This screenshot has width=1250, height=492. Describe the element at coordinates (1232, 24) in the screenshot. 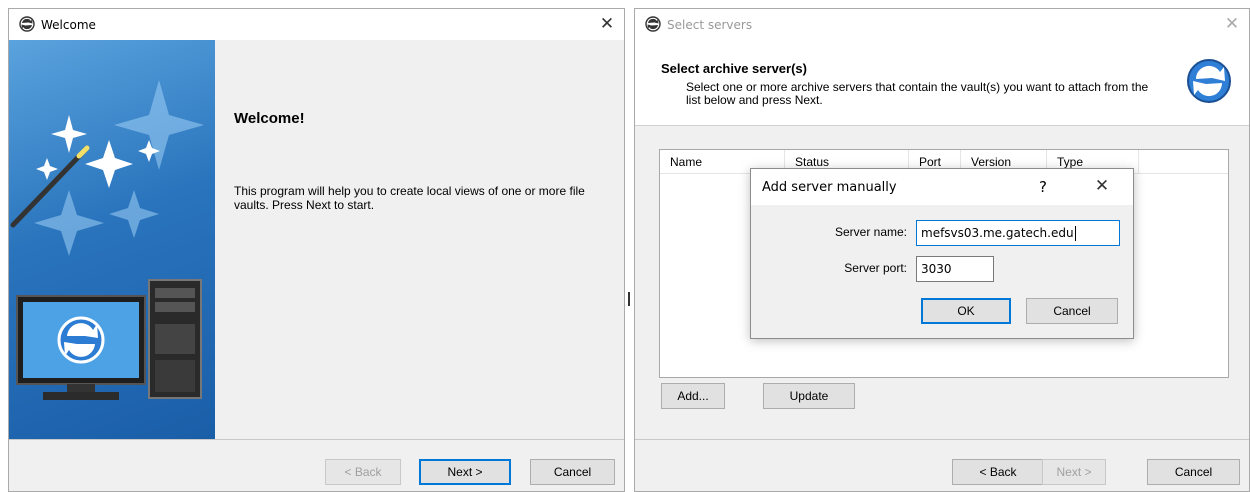

I see `servers-close-button: ✕` at that location.